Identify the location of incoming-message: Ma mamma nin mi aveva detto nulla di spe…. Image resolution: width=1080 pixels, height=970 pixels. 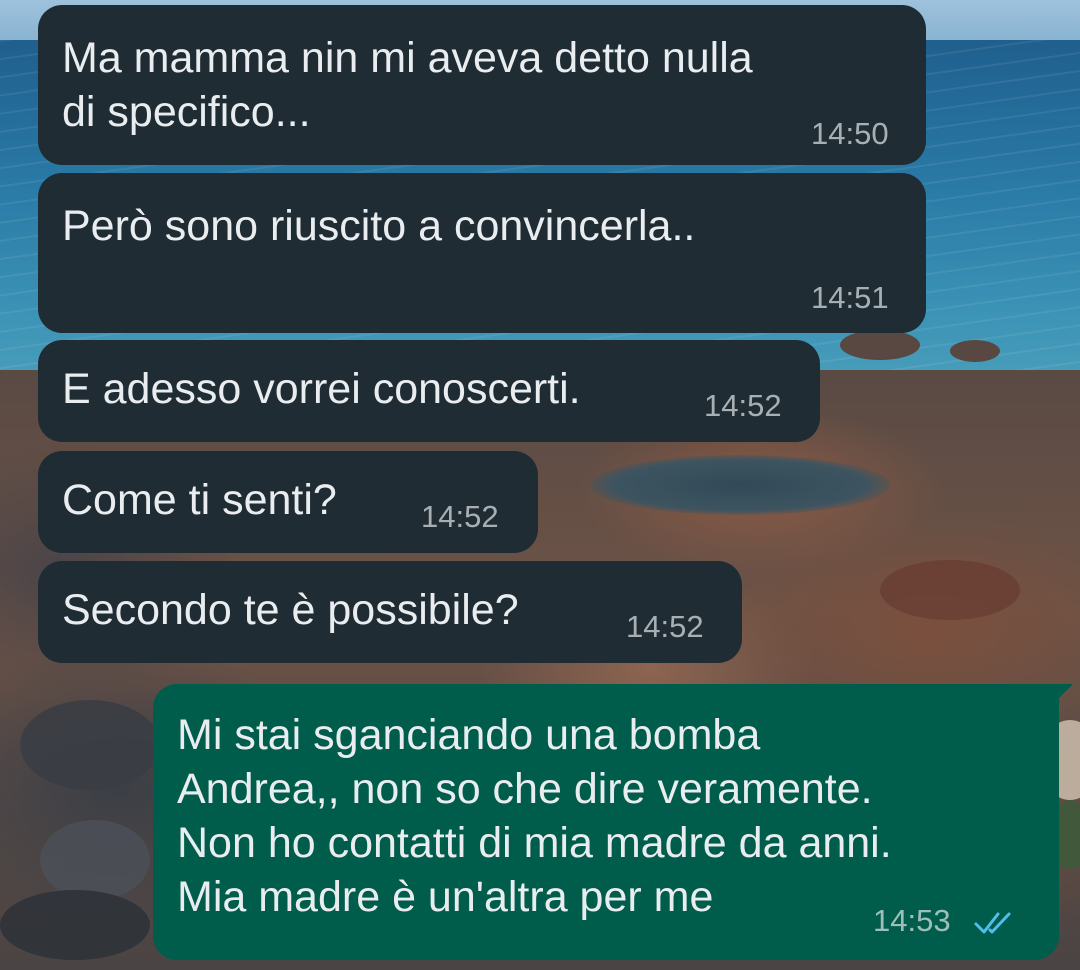
(482, 85).